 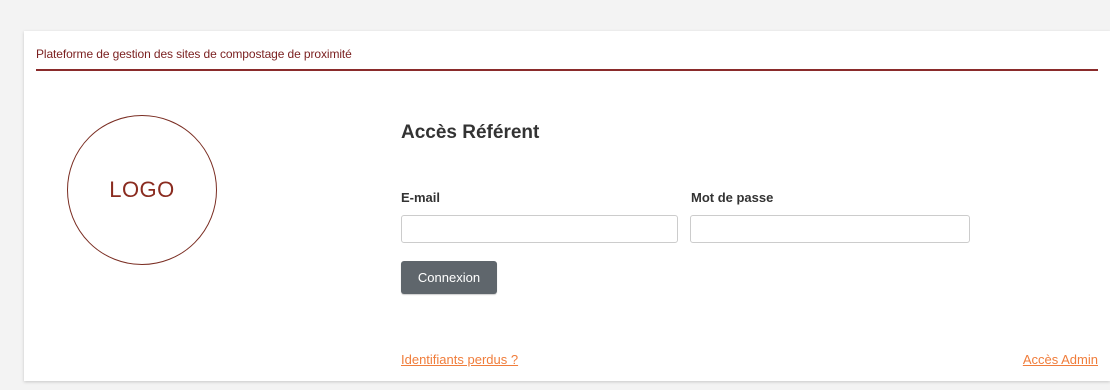 I want to click on lost-credentials-link: Identifiants perdus ?, so click(x=459, y=359).